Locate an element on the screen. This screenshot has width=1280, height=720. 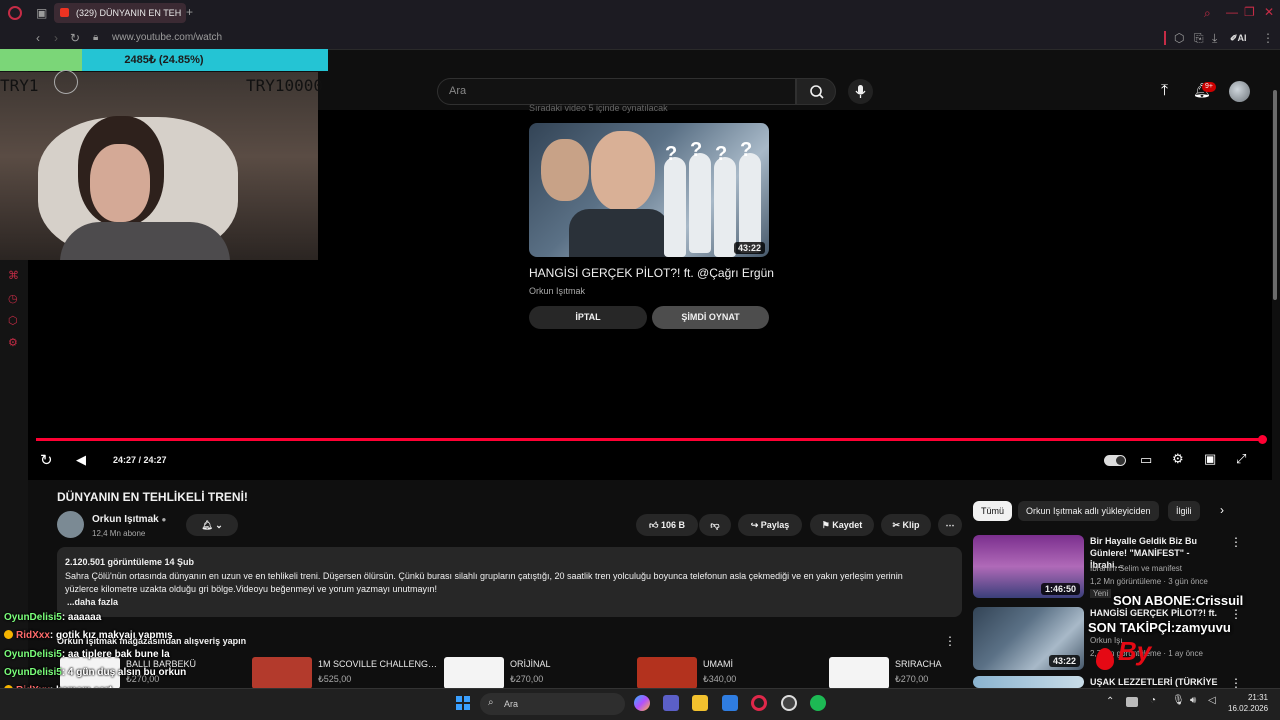
scrollbar is located at coordinates (1275, 195).